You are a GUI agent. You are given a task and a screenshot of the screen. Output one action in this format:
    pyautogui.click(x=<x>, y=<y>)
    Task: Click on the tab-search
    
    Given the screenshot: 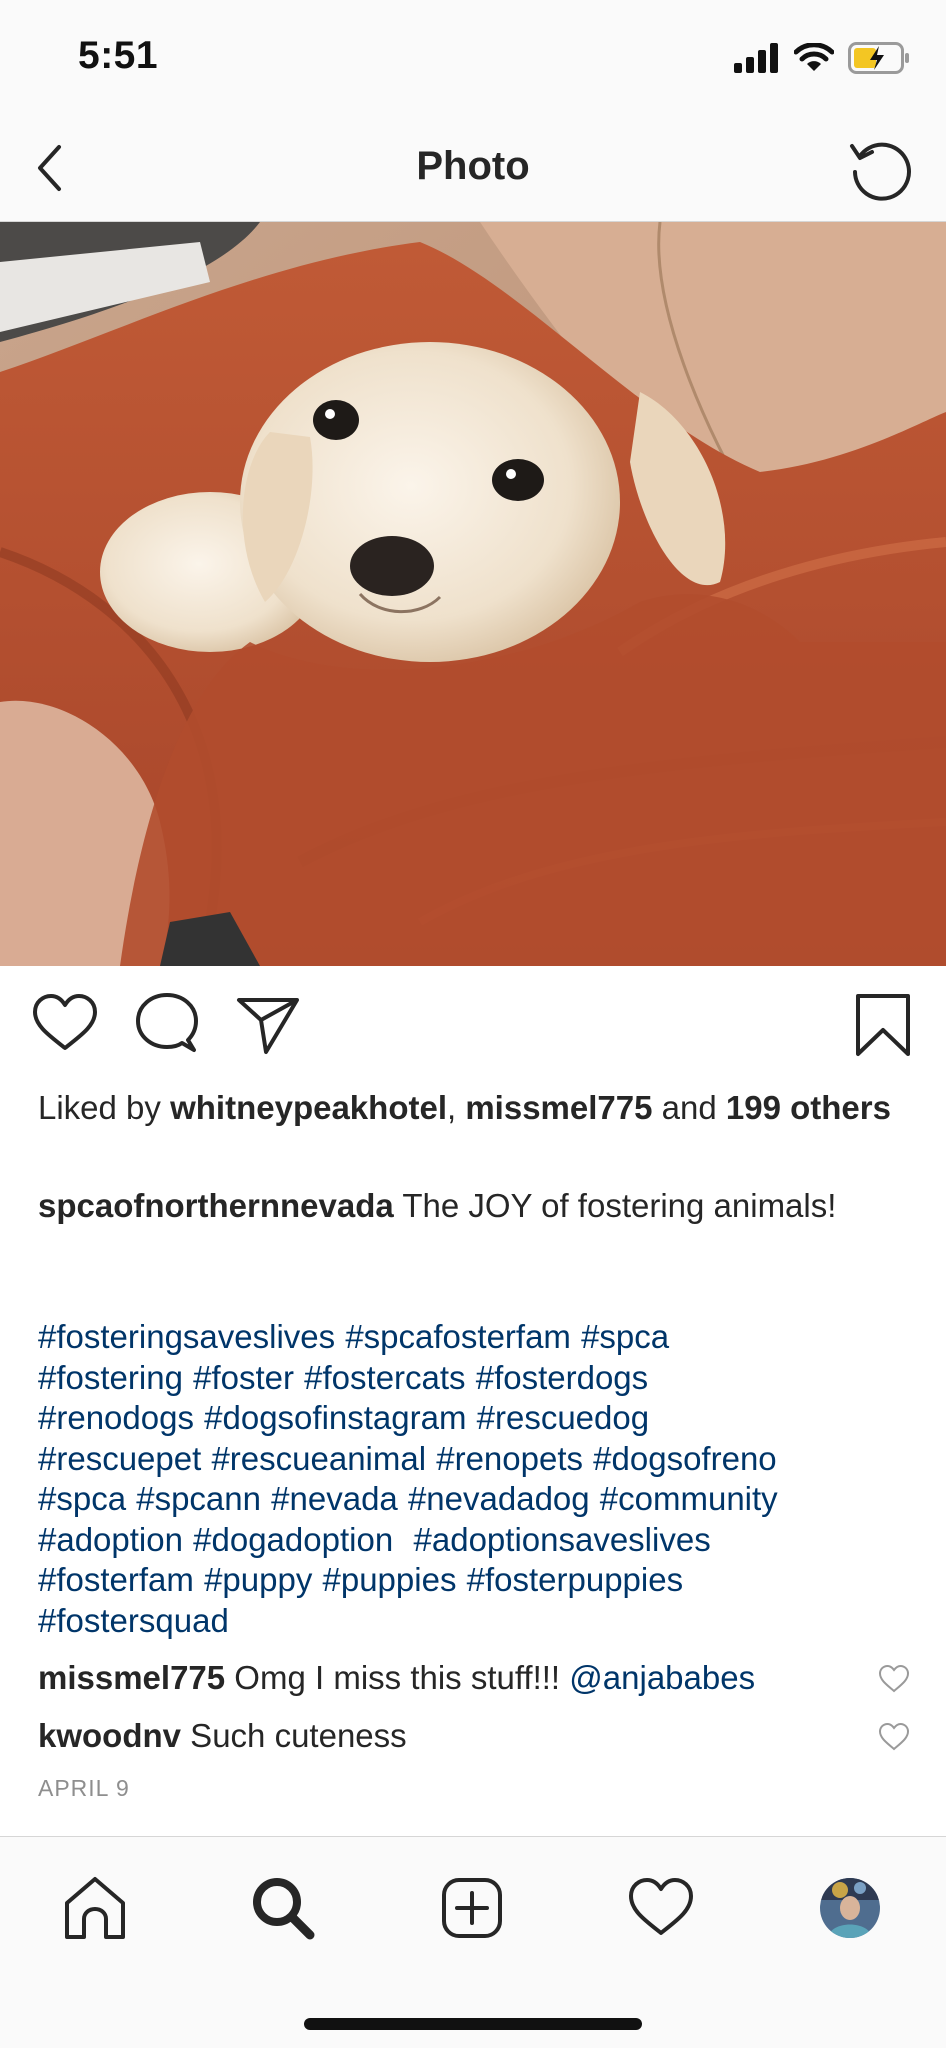 What is the action you would take?
    pyautogui.click(x=283, y=1908)
    